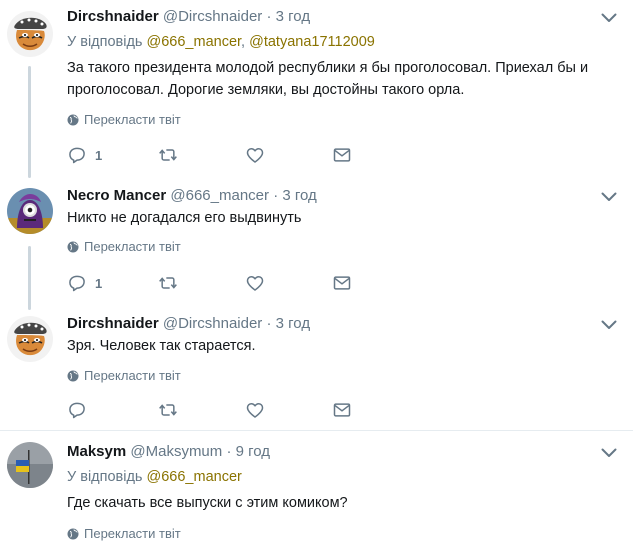 The image size is (633, 542). What do you see at coordinates (253, 451) in the screenshot?
I see `timestamp: 9 год` at bounding box center [253, 451].